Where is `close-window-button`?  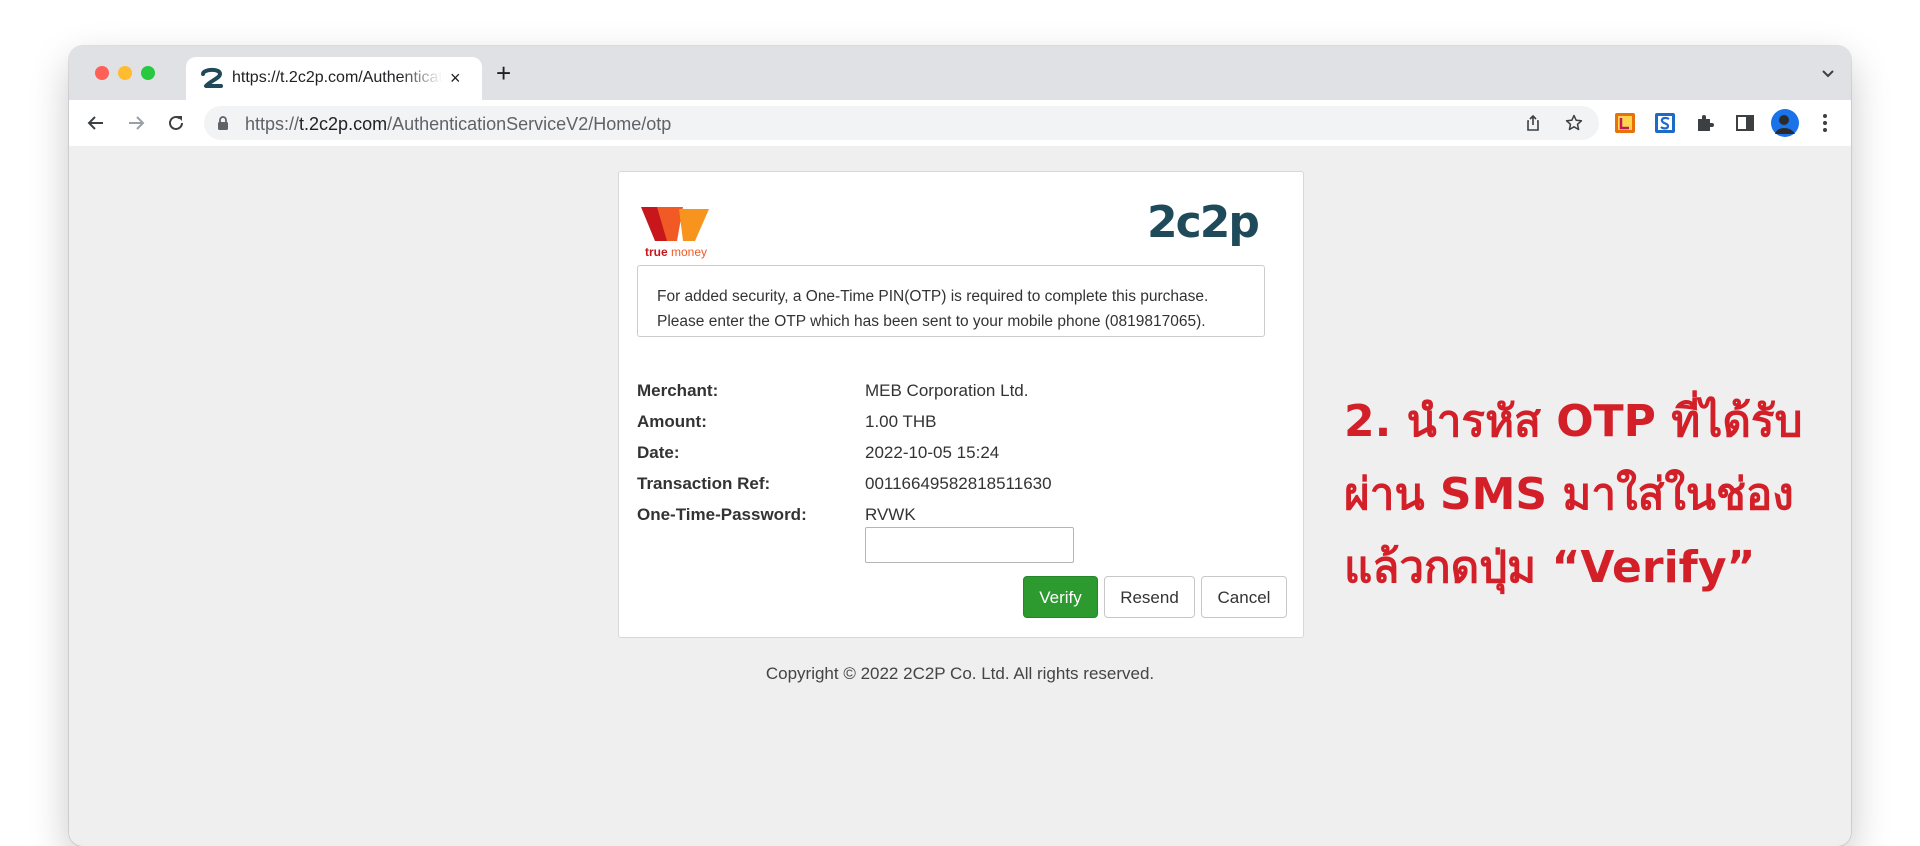 close-window-button is located at coordinates (102, 73).